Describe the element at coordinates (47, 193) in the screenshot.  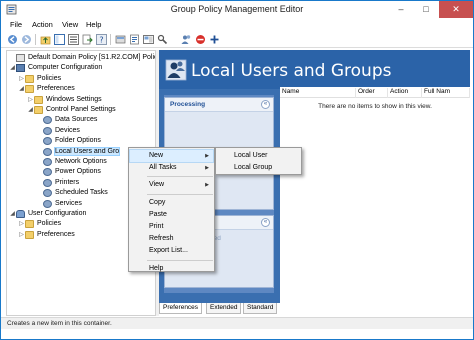
I see `scheduled-tasks-icon` at that location.